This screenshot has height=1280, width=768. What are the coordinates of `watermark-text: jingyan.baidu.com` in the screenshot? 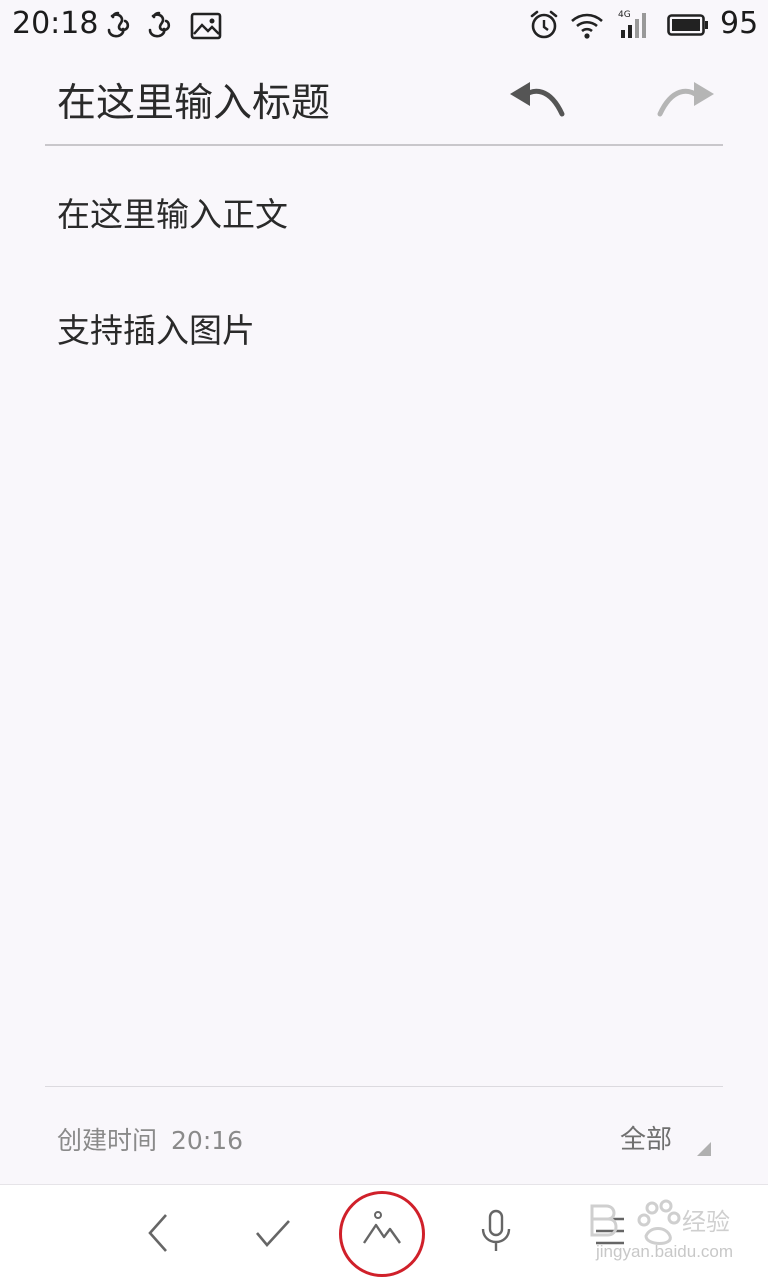 It's located at (665, 1251).